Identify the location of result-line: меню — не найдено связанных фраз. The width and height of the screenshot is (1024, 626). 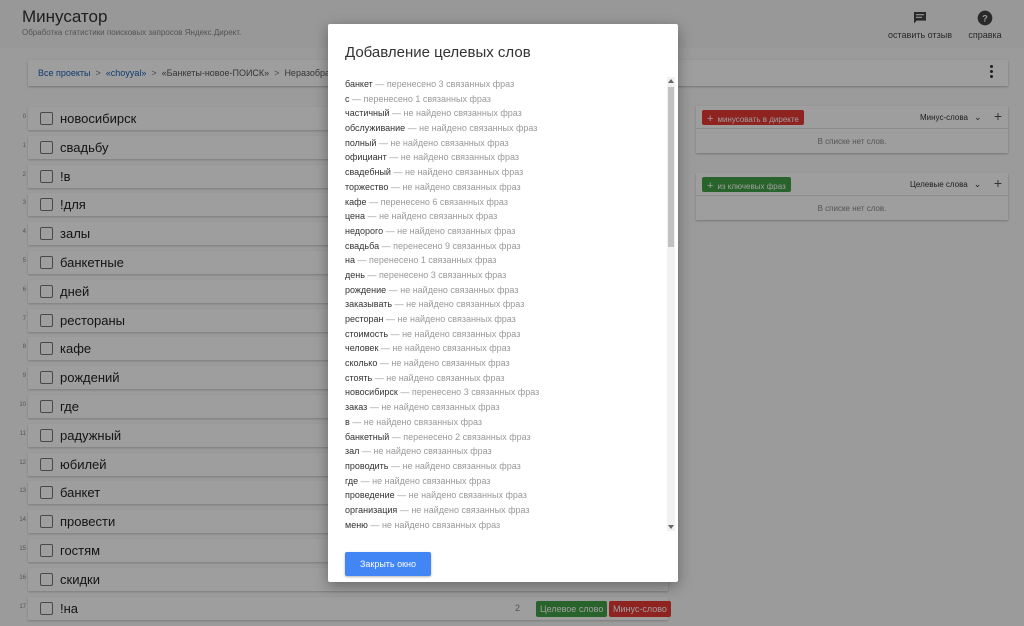
(505, 524).